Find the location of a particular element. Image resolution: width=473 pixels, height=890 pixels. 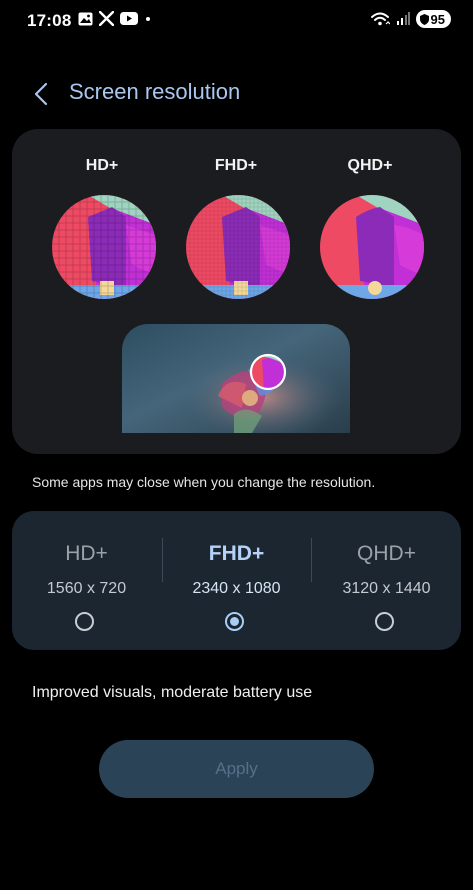

notification-icons is located at coordinates (114, 18).